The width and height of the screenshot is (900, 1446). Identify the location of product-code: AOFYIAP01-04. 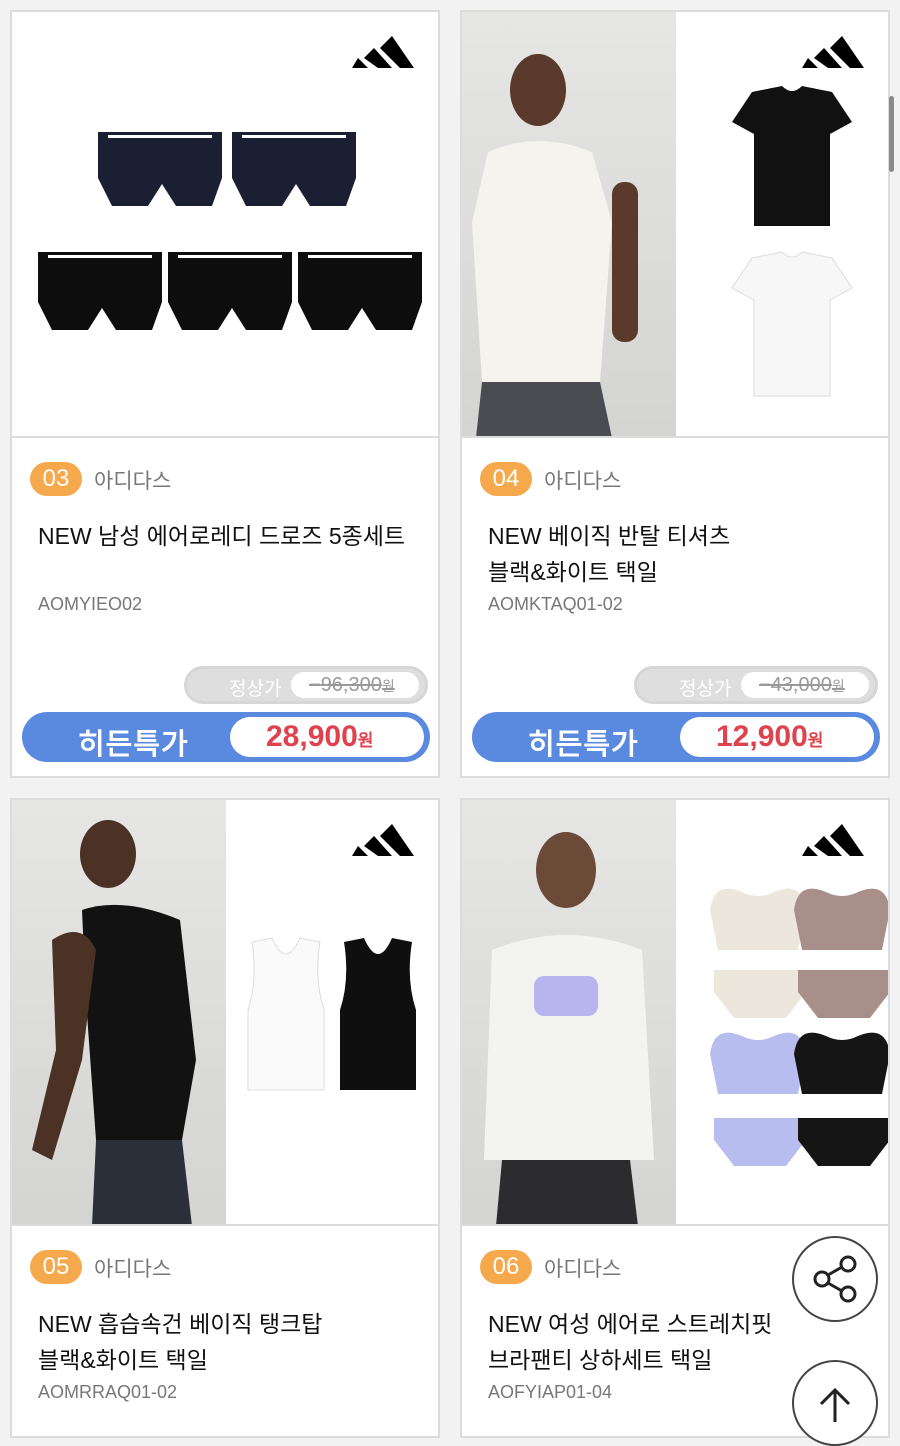
(550, 1392).